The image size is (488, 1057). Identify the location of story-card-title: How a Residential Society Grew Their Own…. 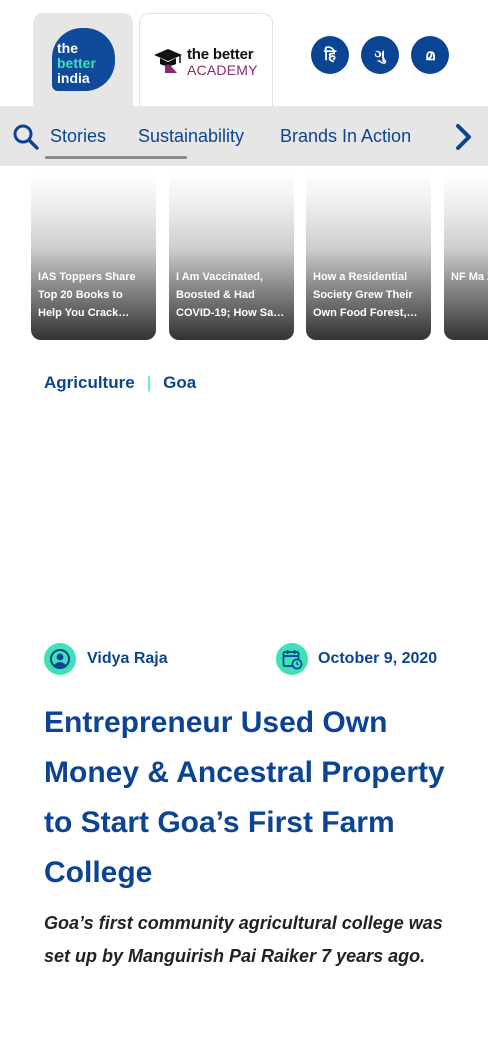
(363, 295).